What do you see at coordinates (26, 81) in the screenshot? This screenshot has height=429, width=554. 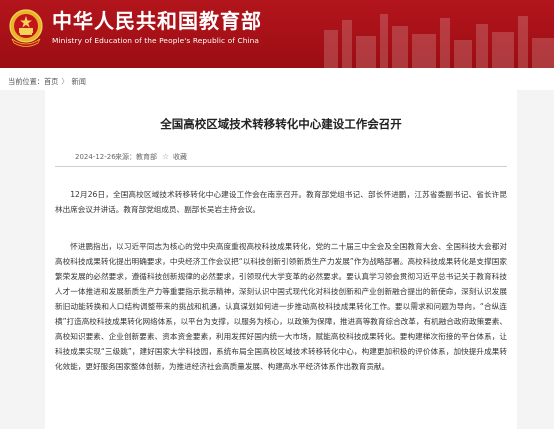 I see `breadcrumb-prefix: 当前位置：` at bounding box center [26, 81].